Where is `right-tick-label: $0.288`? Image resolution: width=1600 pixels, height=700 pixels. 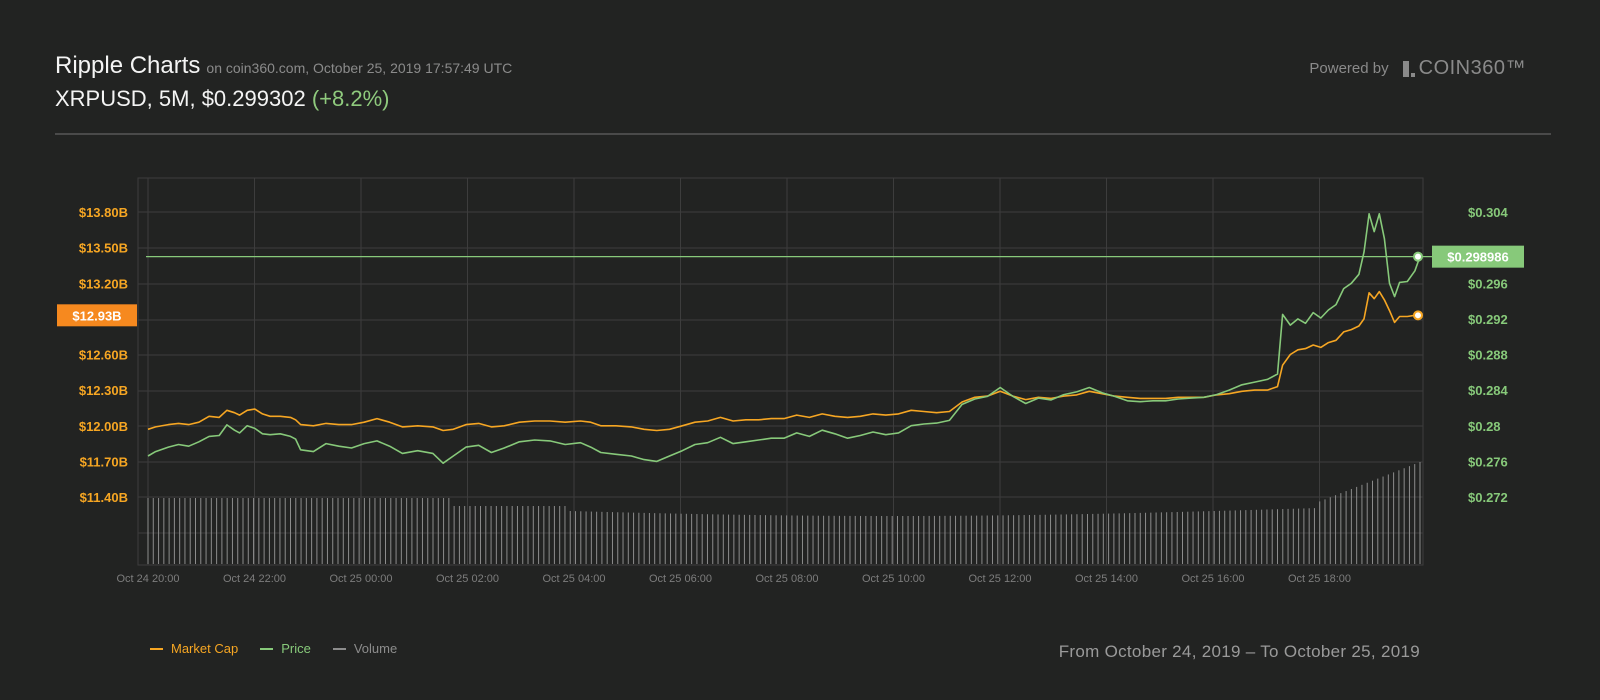
right-tick-label: $0.288 is located at coordinates (1488, 355).